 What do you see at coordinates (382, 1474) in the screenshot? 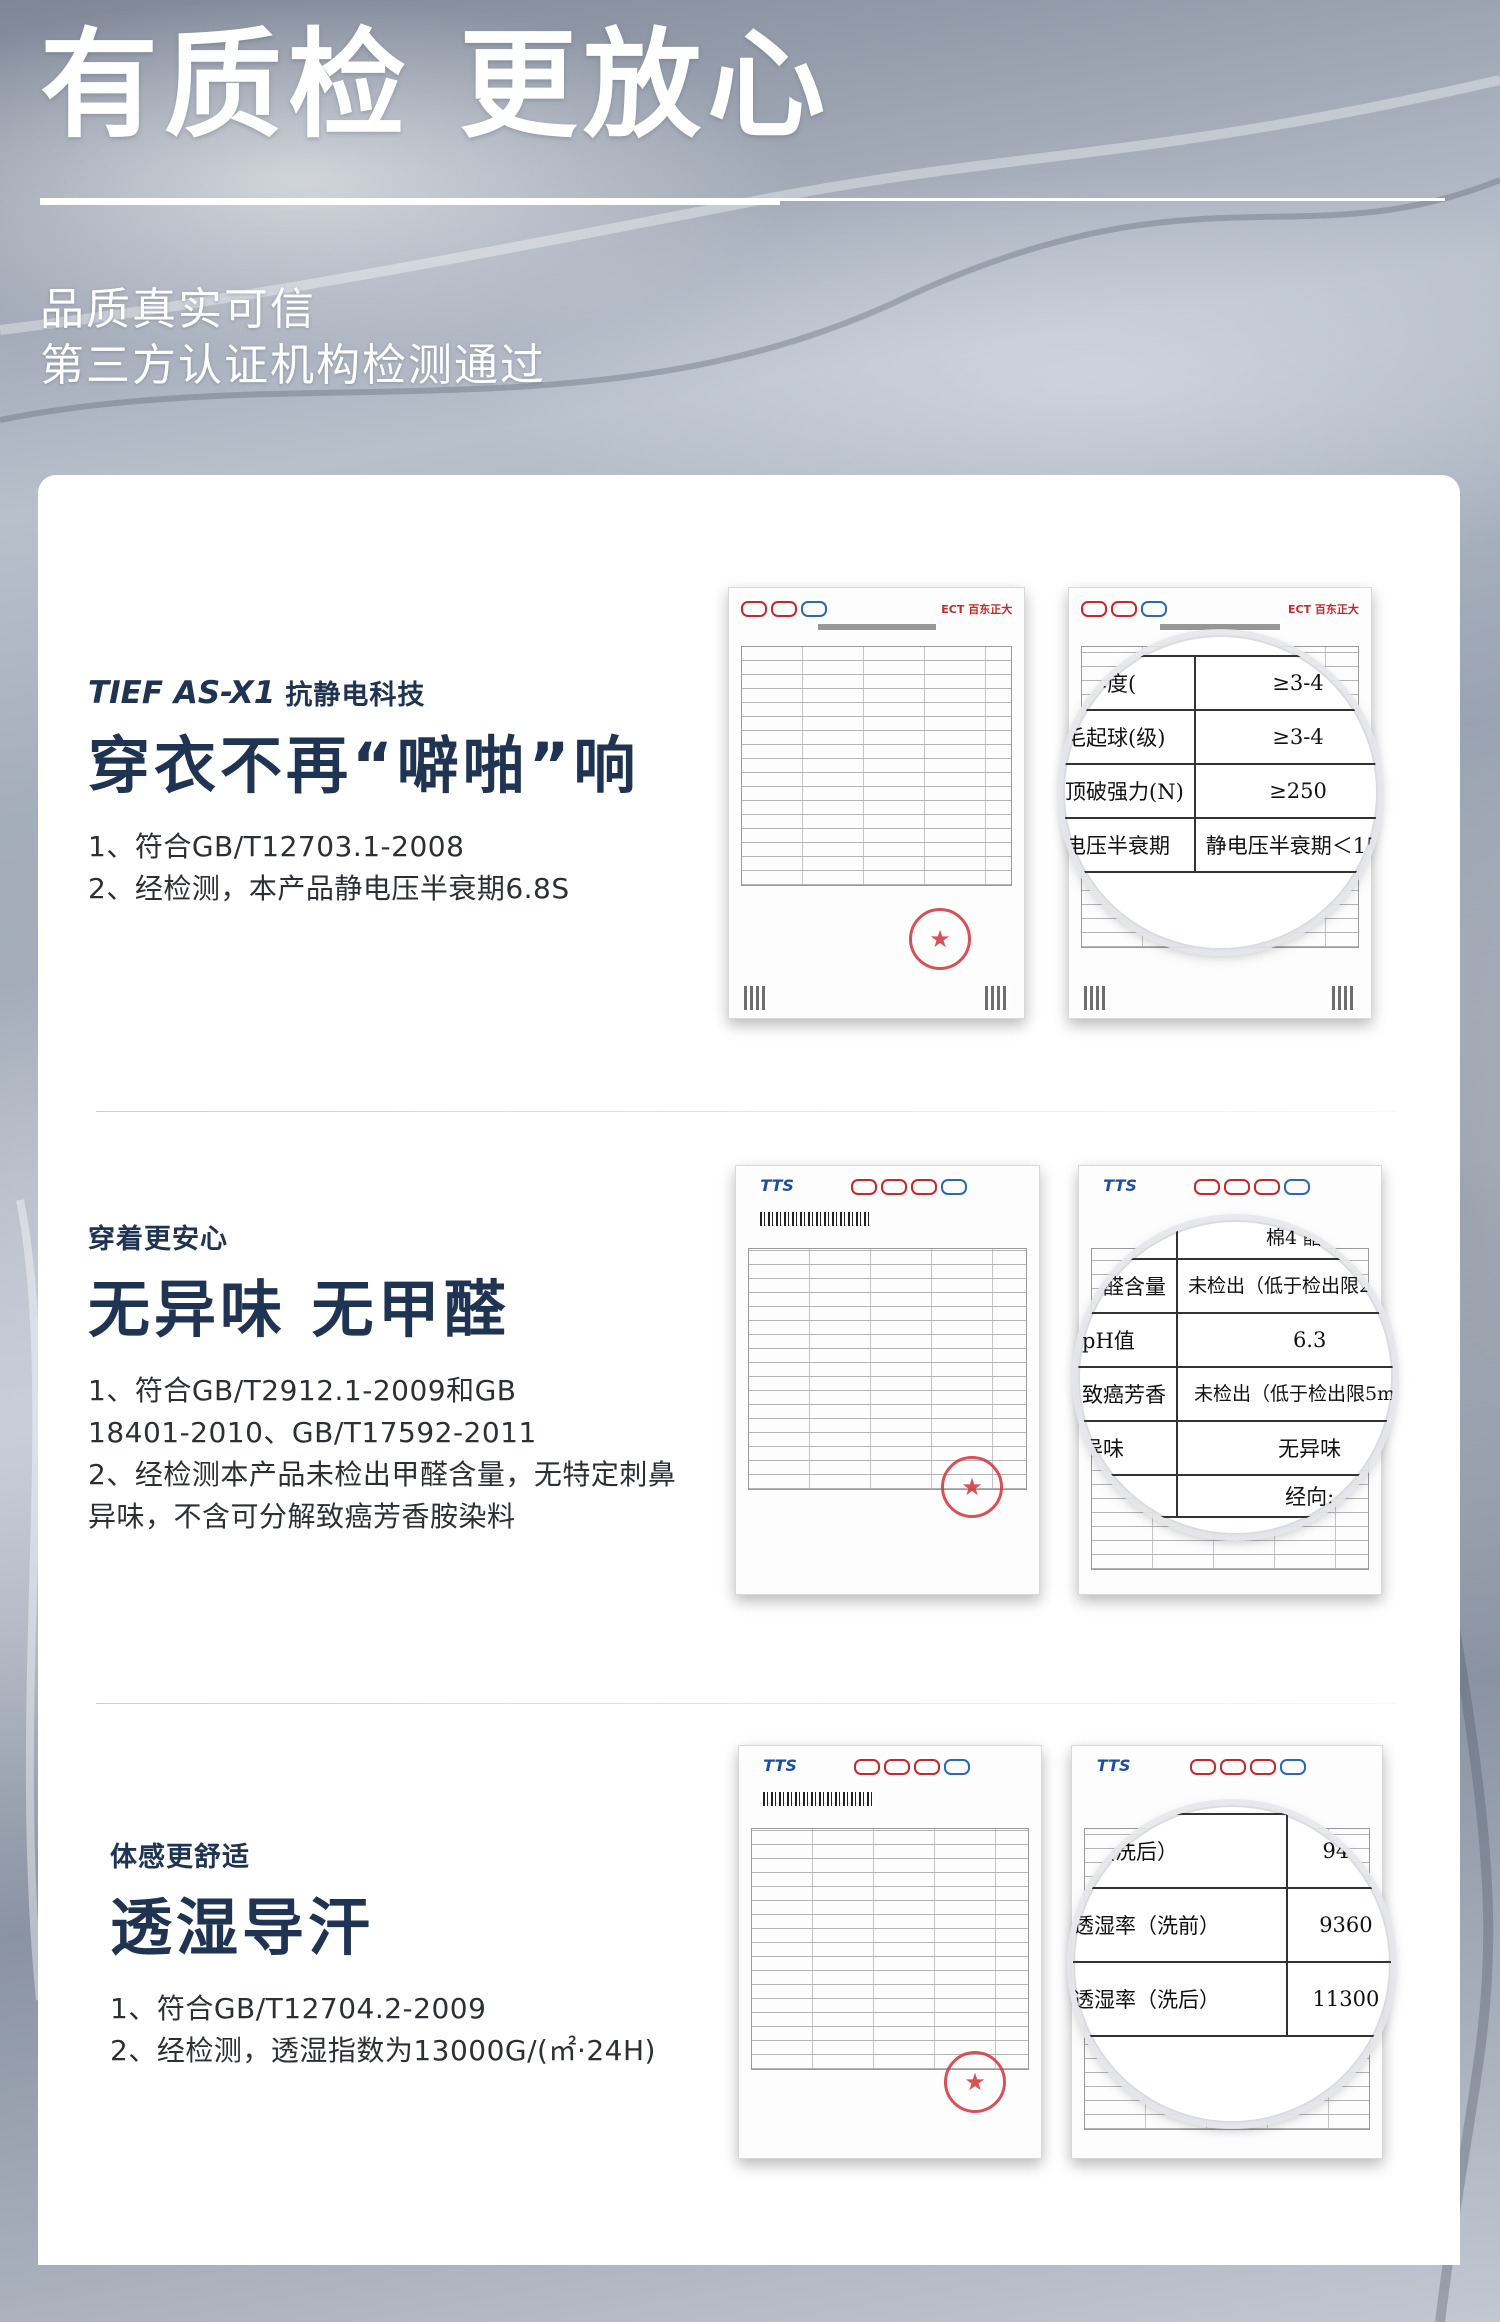
I see `section-line: 2、经检测本产品未检出甲醛含量，无特定刺鼻` at bounding box center [382, 1474].